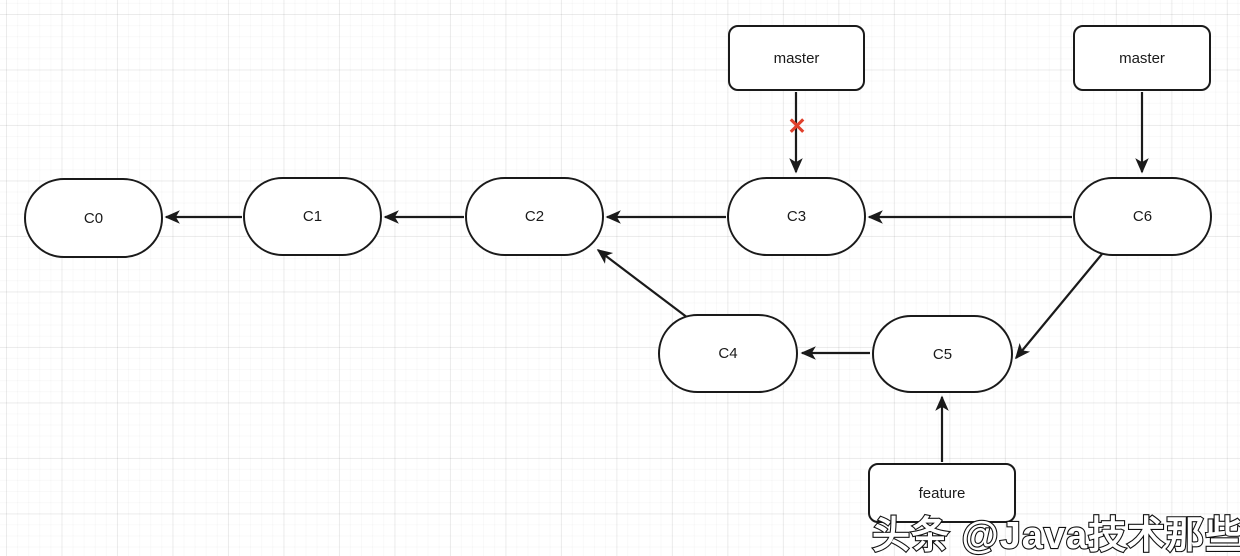 The height and width of the screenshot is (556, 1240). I want to click on commit-node-c4: C4, so click(728, 353).